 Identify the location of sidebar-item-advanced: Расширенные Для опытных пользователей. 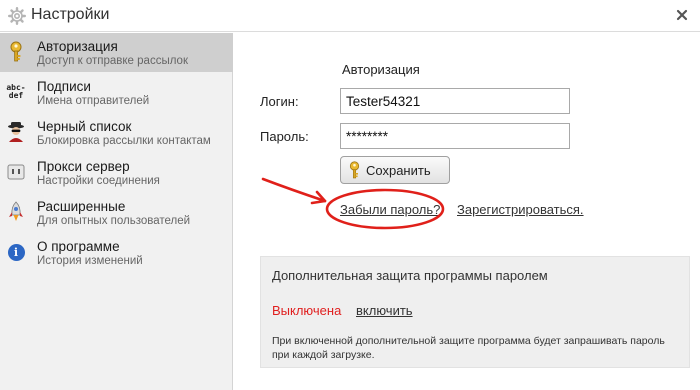
(116, 212).